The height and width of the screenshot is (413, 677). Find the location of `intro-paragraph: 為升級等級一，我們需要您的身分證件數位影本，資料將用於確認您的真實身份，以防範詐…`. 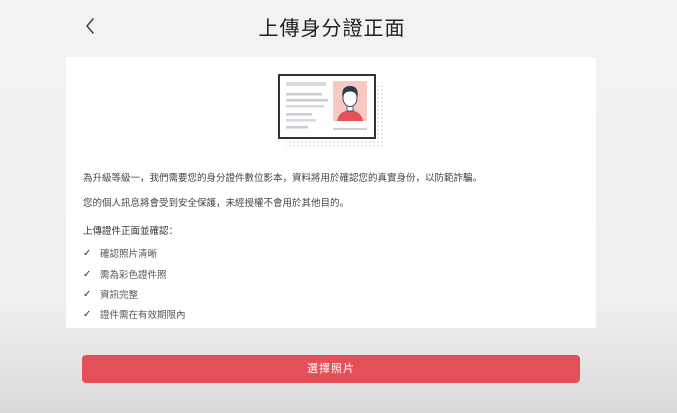

intro-paragraph: 為升級等級一，我們需要您的身分證件數位影本，資料將用於確認您的真實身份，以防範詐… is located at coordinates (283, 178).